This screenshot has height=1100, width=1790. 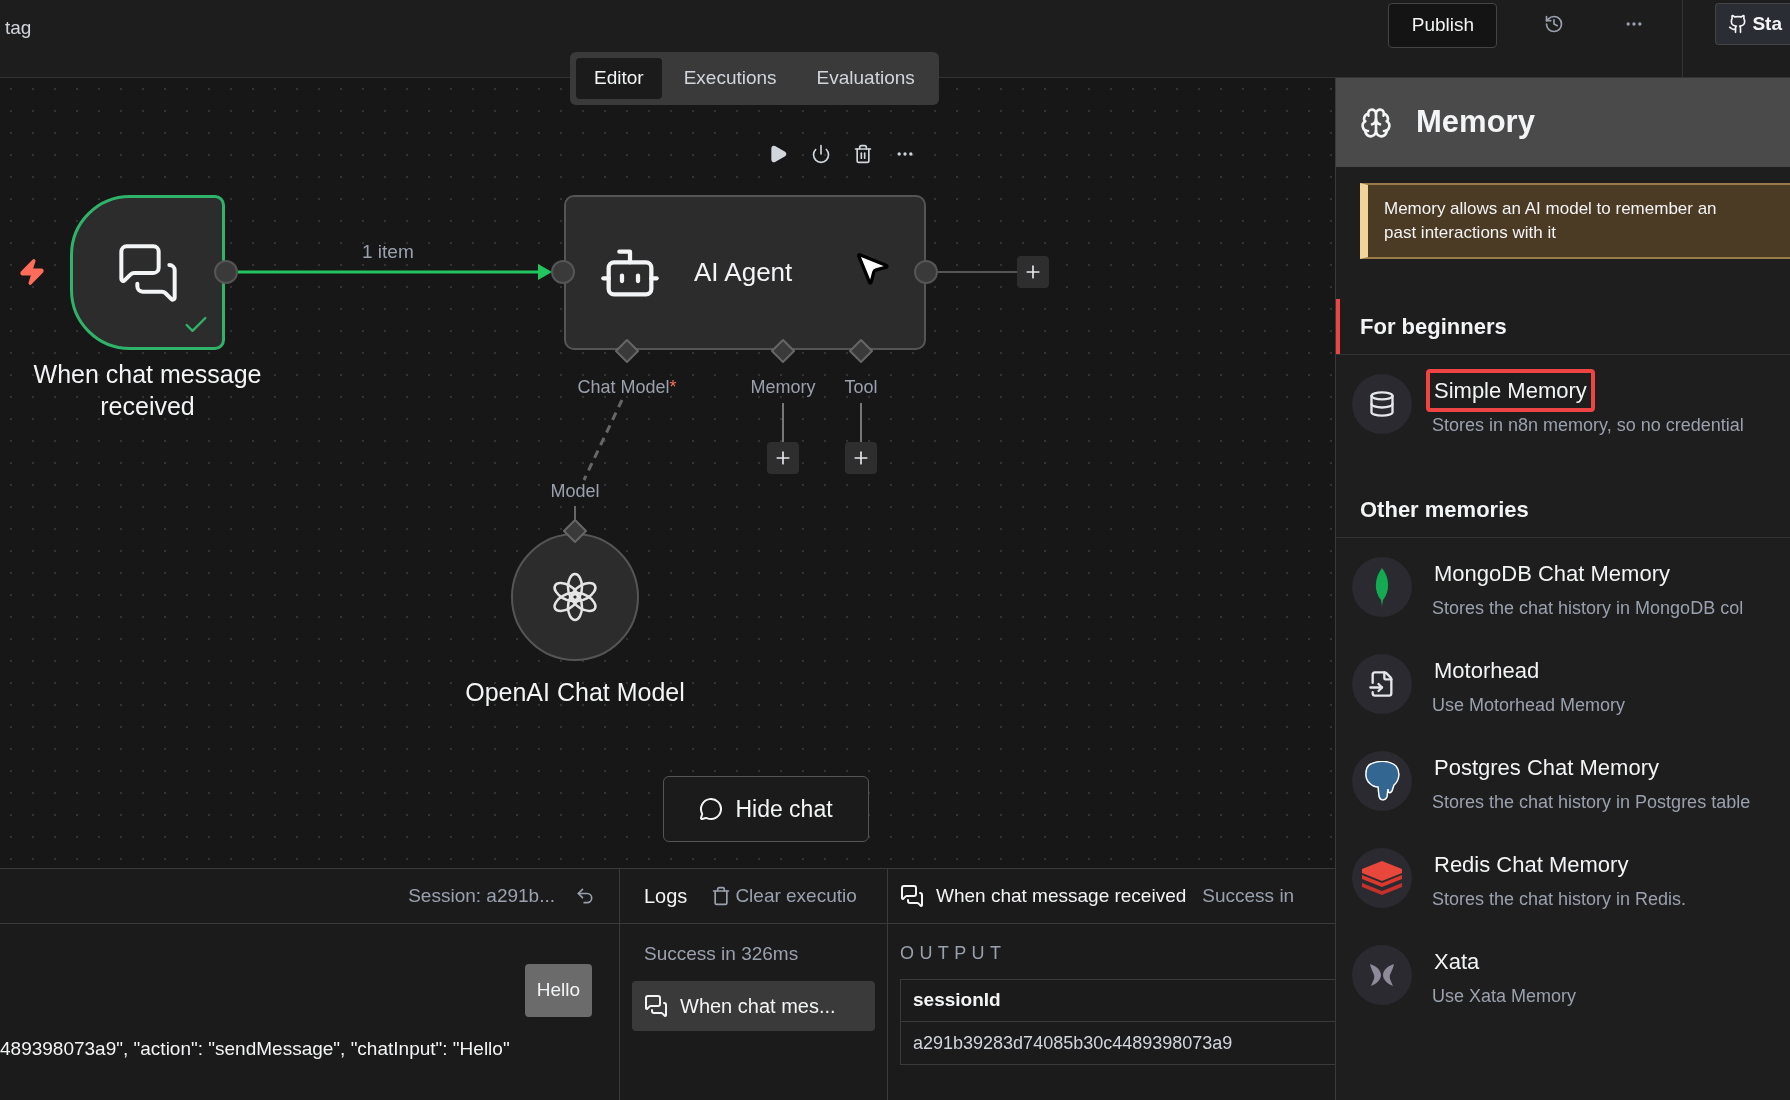 What do you see at coordinates (575, 491) in the screenshot?
I see `port-label: Model` at bounding box center [575, 491].